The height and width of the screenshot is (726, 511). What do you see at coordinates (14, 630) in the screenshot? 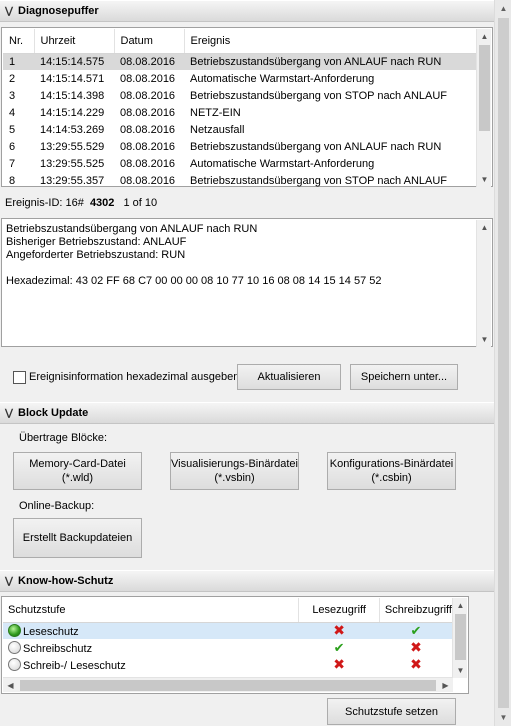
I see `radio-selected-icon` at bounding box center [14, 630].